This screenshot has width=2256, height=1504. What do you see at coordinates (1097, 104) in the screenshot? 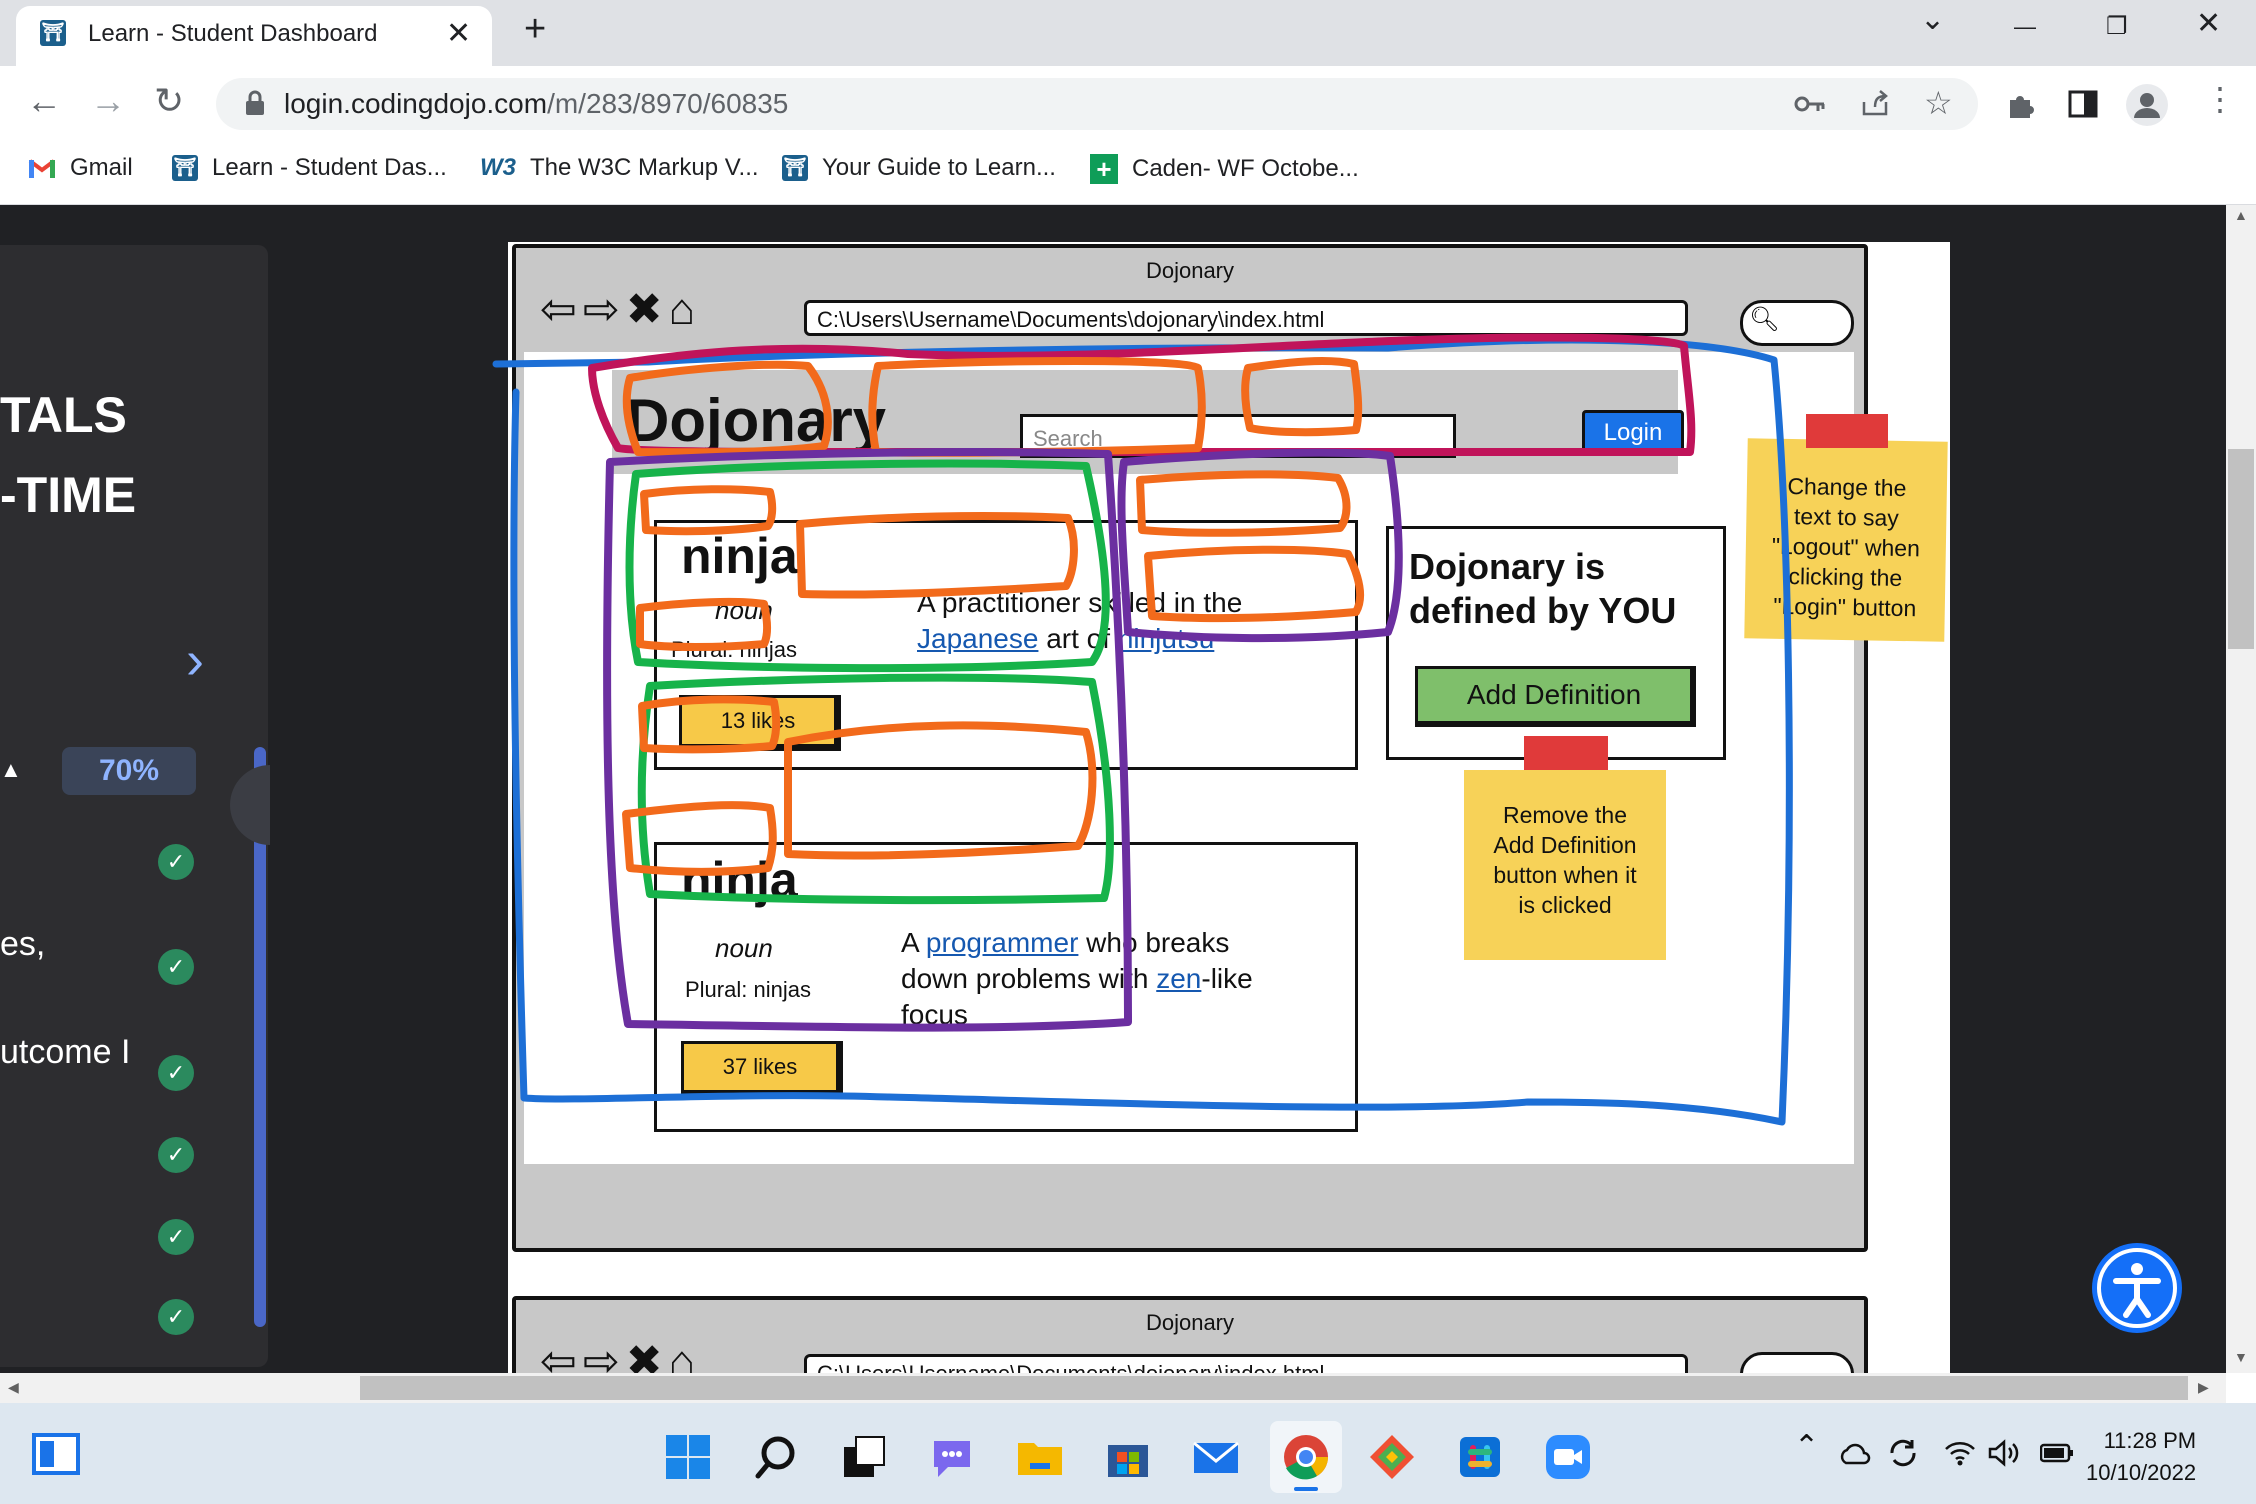
I see `address-bar: login.codingdojo.com/m/283/8970/60835 ☆` at bounding box center [1097, 104].